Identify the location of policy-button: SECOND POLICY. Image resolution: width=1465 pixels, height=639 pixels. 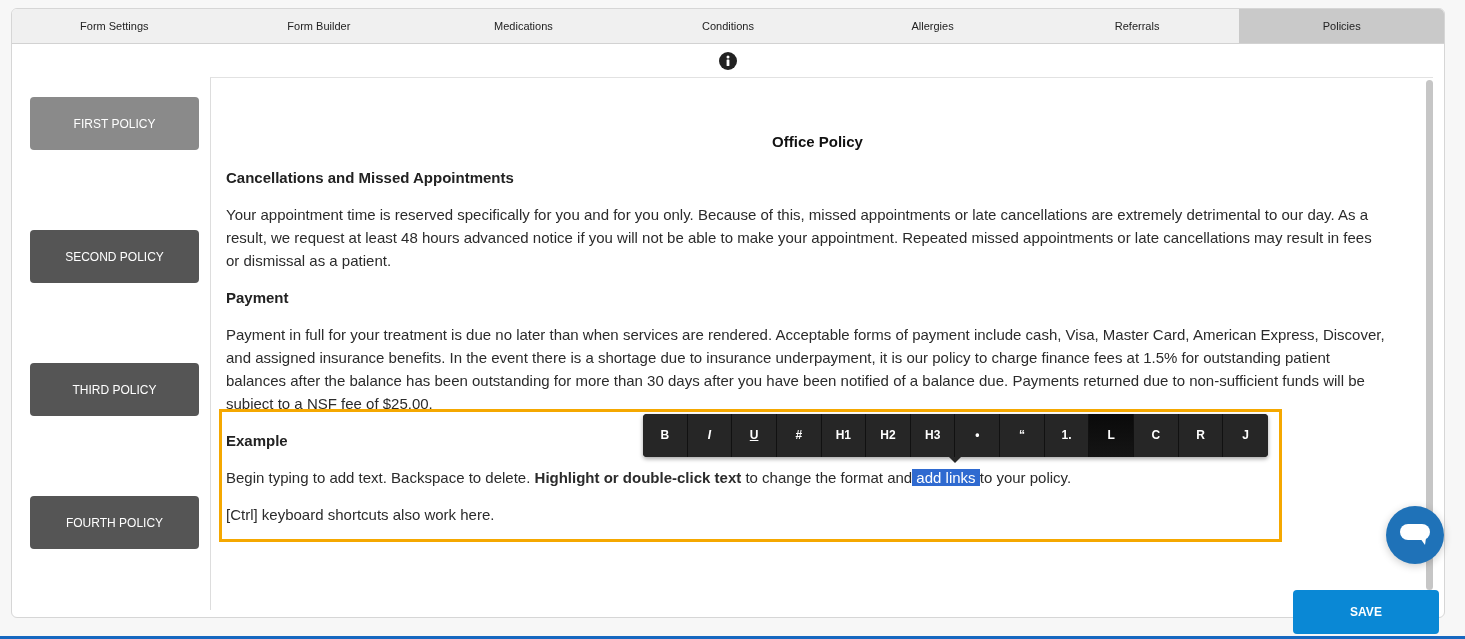
(114, 256).